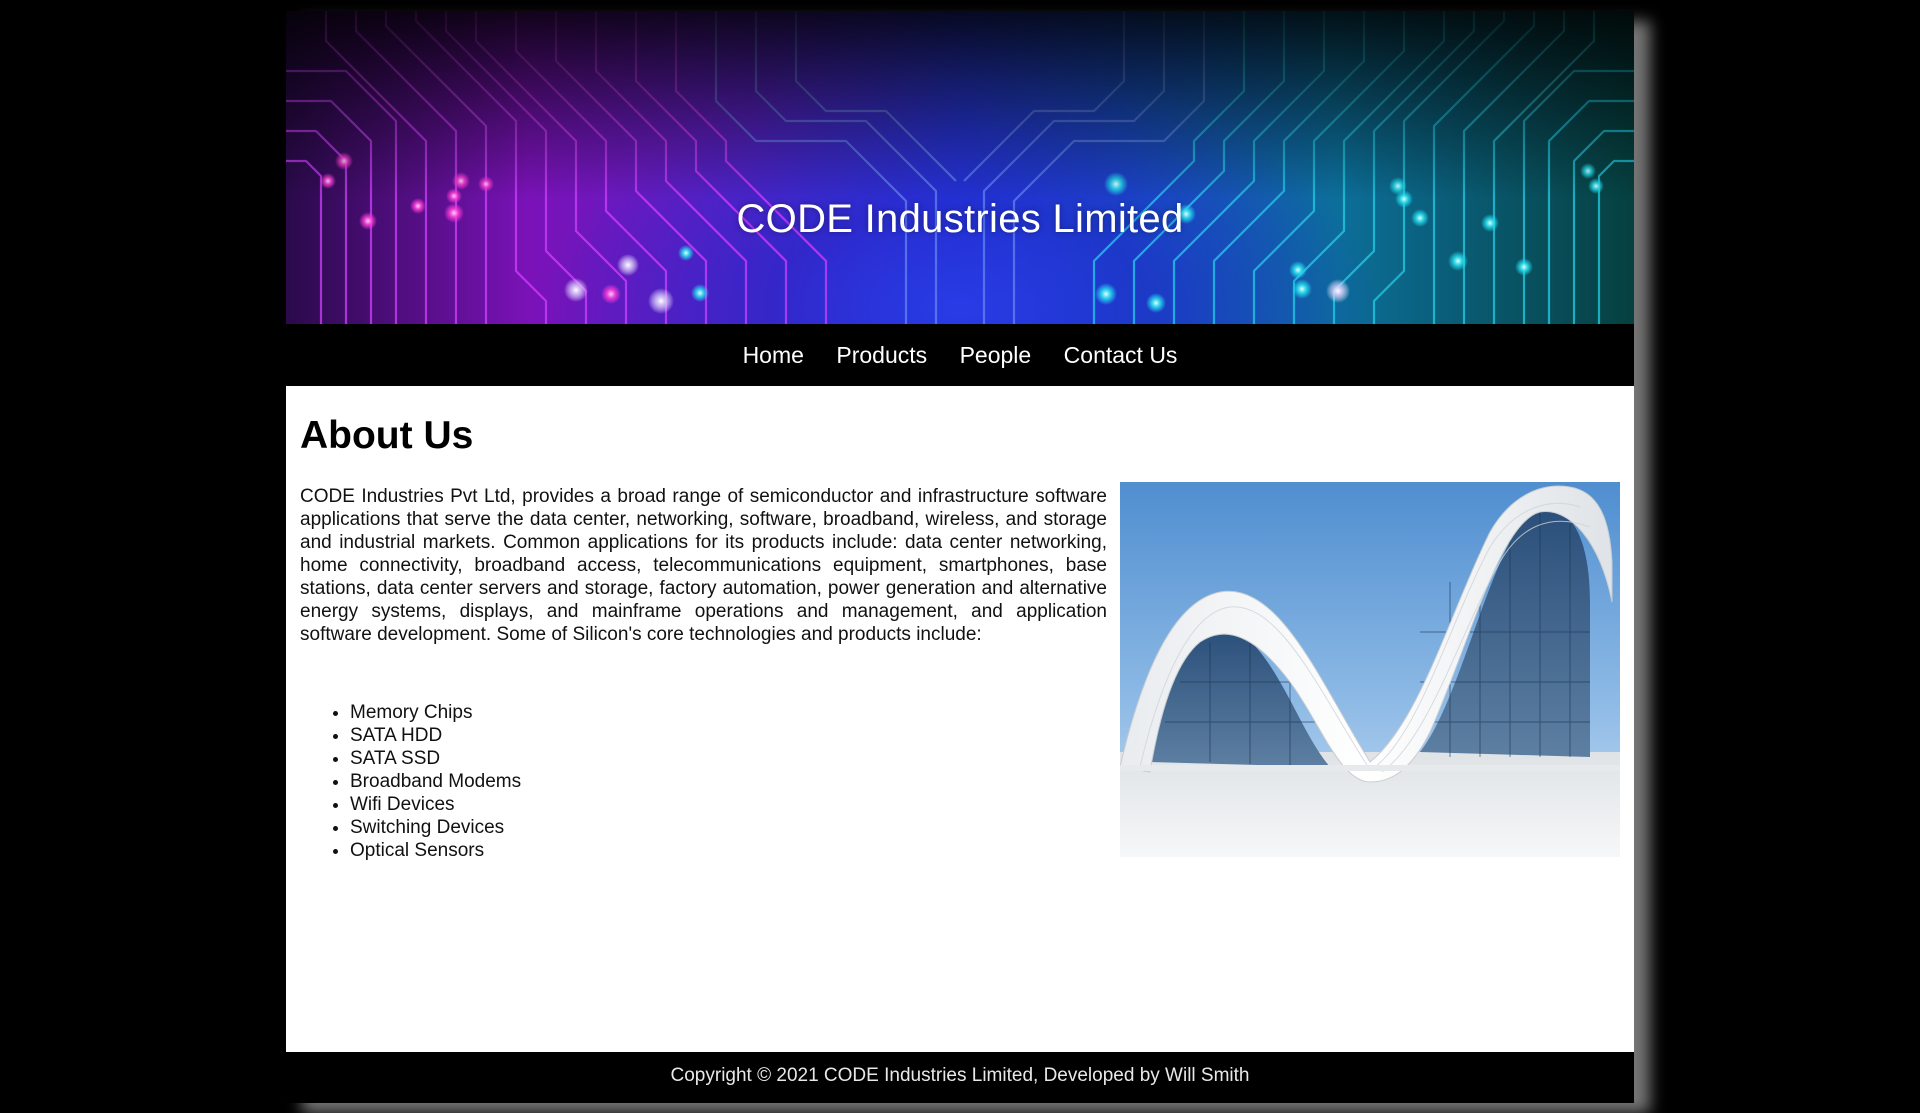  I want to click on nav-item-contact-us: Contact Us, so click(1121, 355).